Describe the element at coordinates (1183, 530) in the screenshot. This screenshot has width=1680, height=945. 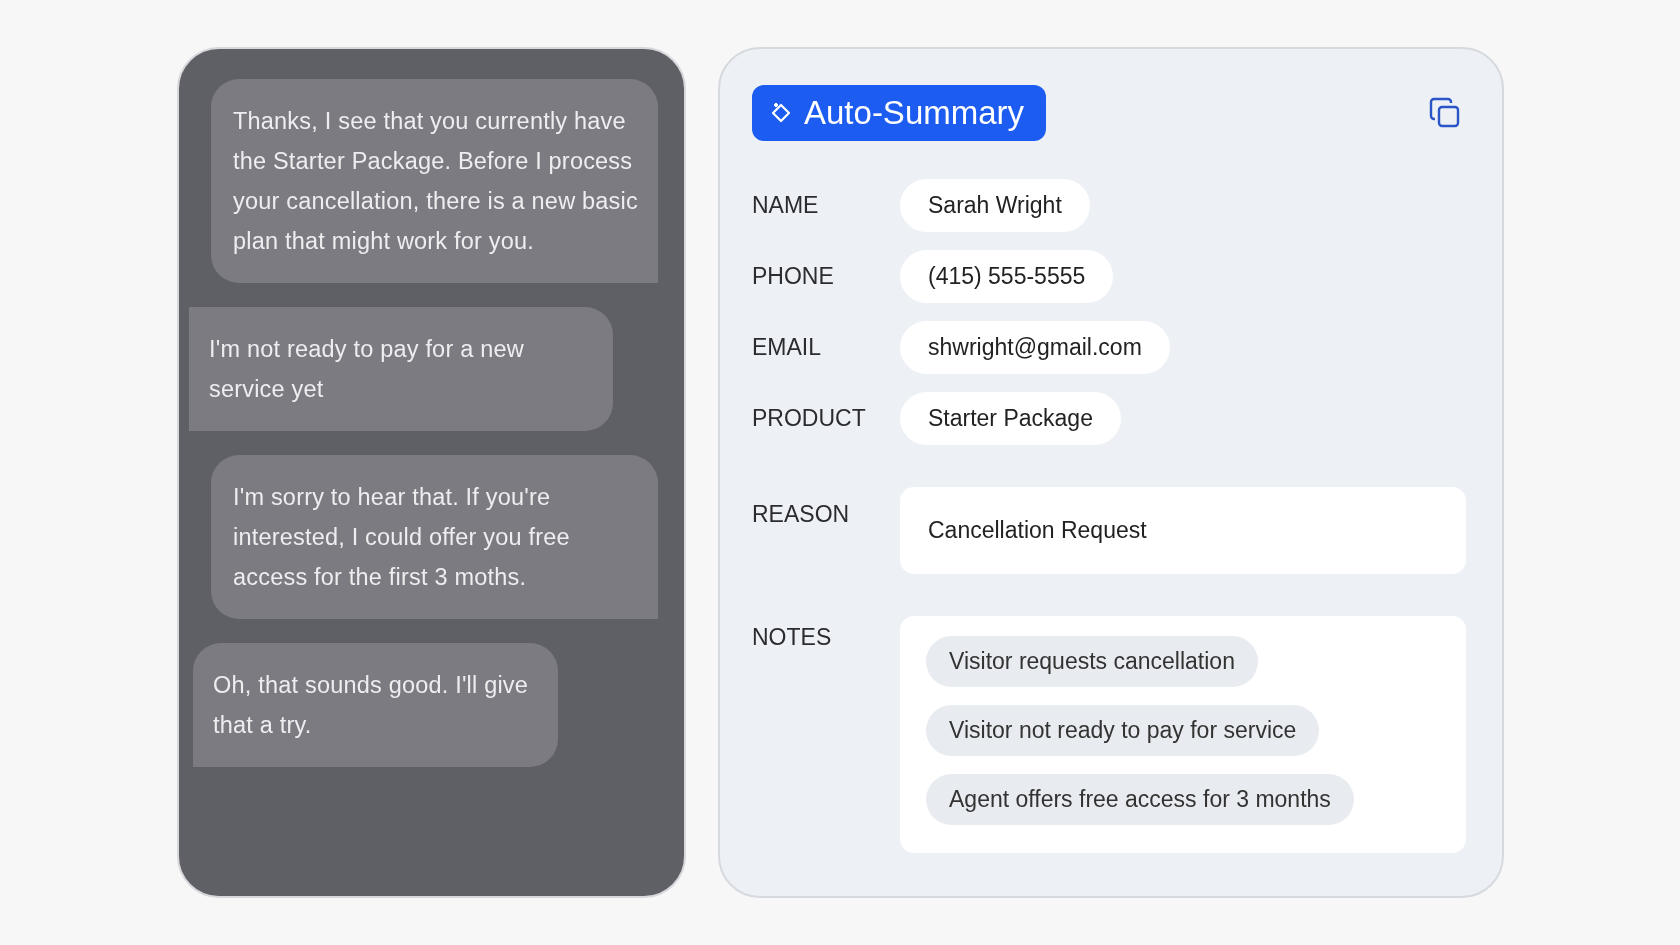
I see `reason-value: Cancellation Request` at that location.